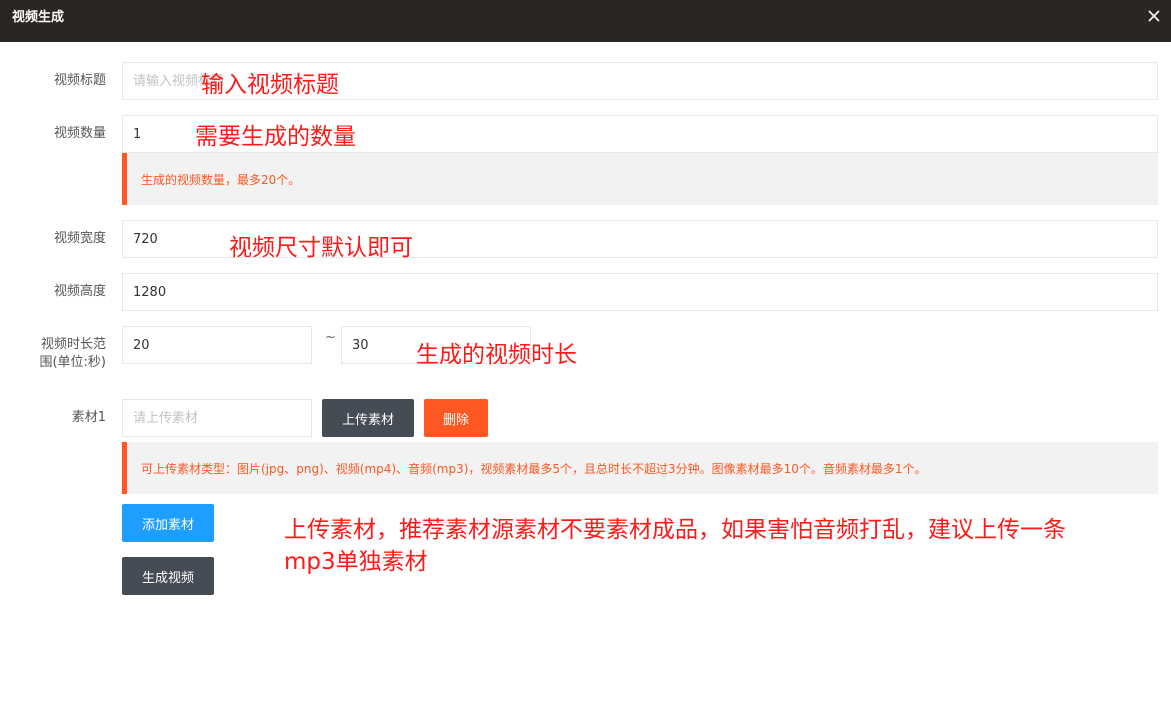  What do you see at coordinates (38, 17) in the screenshot?
I see `dialog-title: 视频生成` at bounding box center [38, 17].